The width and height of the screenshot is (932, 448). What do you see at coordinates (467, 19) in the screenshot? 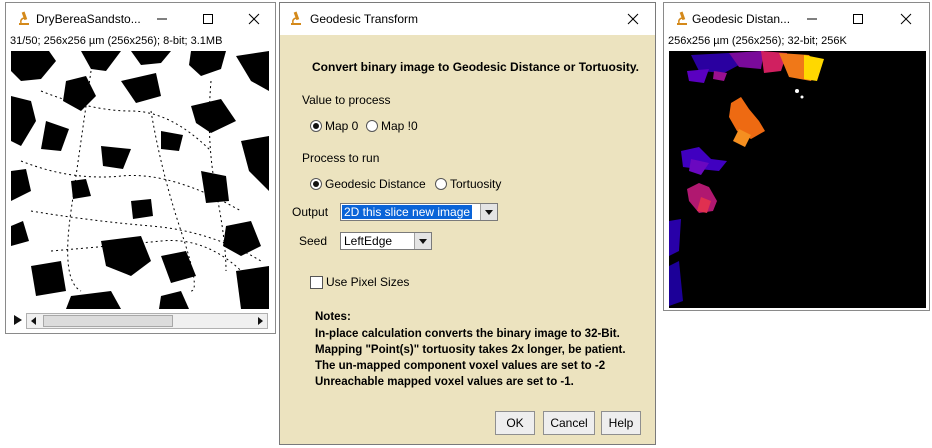
I see `dialog-titlebar: Geodesic Transform` at bounding box center [467, 19].